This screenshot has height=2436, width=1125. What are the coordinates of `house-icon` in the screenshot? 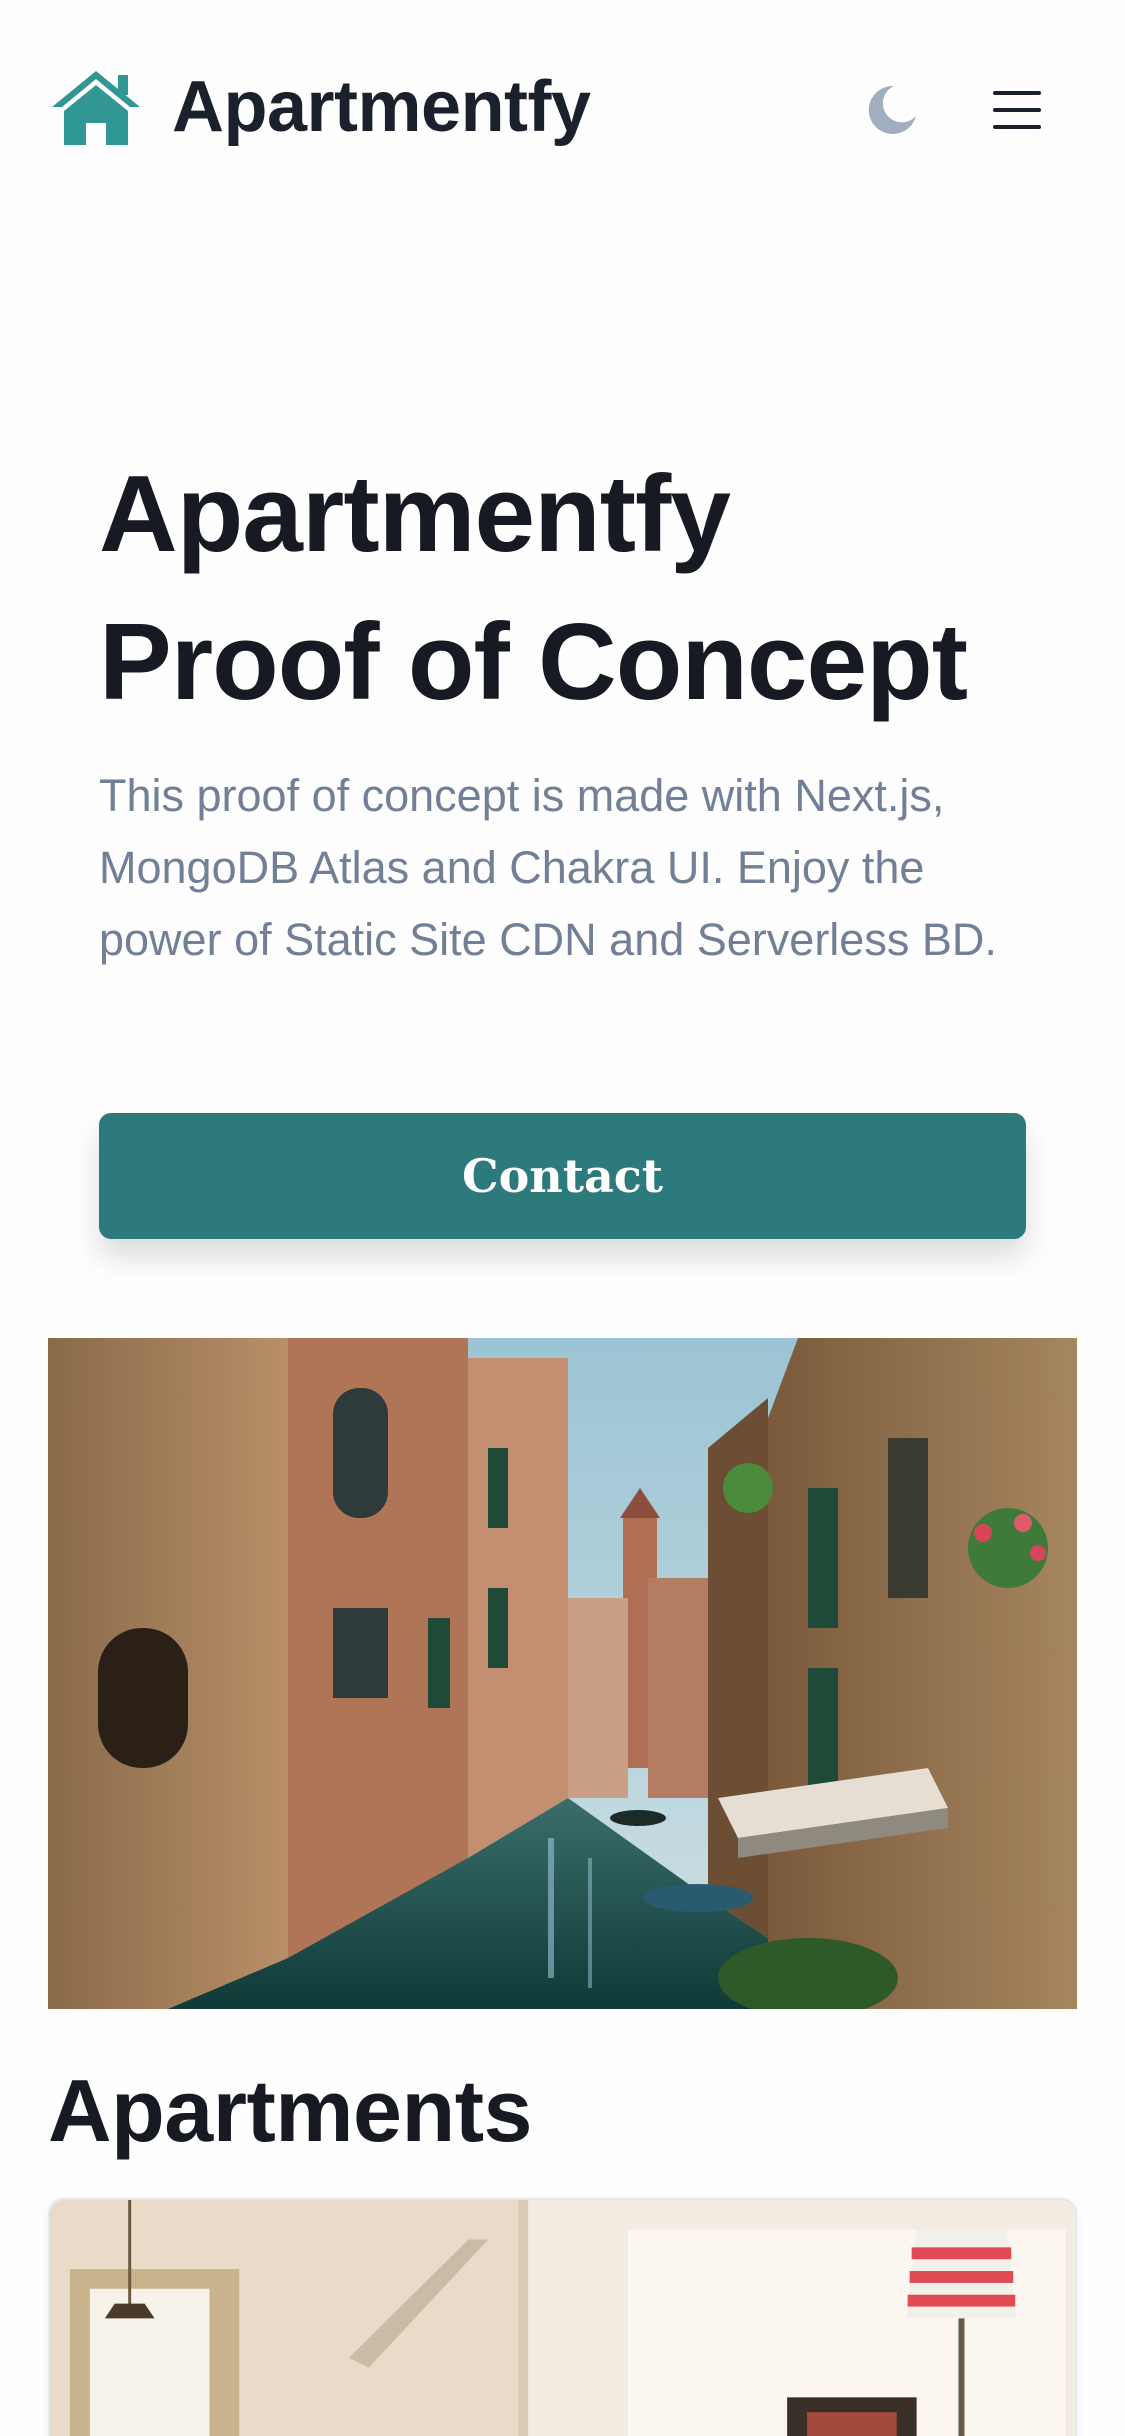 It's located at (96, 108).